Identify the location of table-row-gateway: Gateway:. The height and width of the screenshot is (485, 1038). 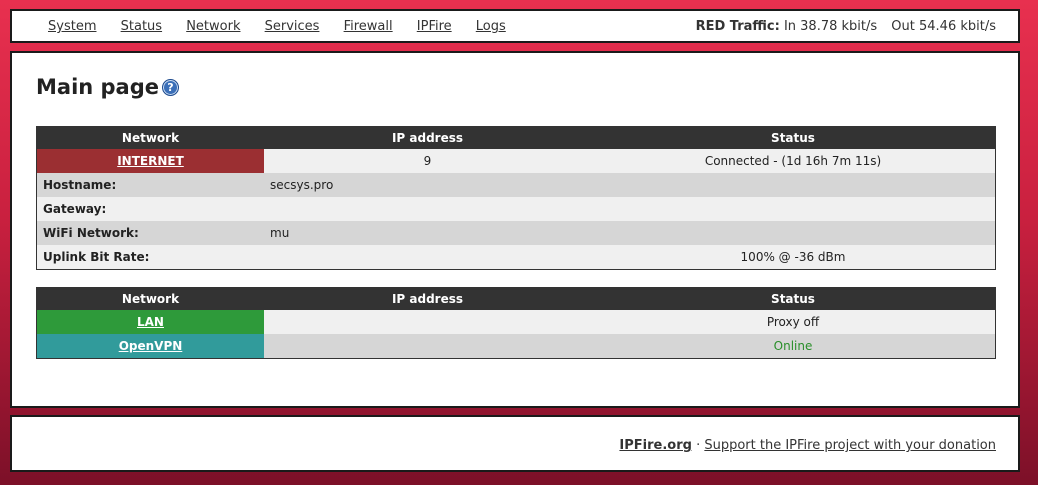
(516, 209).